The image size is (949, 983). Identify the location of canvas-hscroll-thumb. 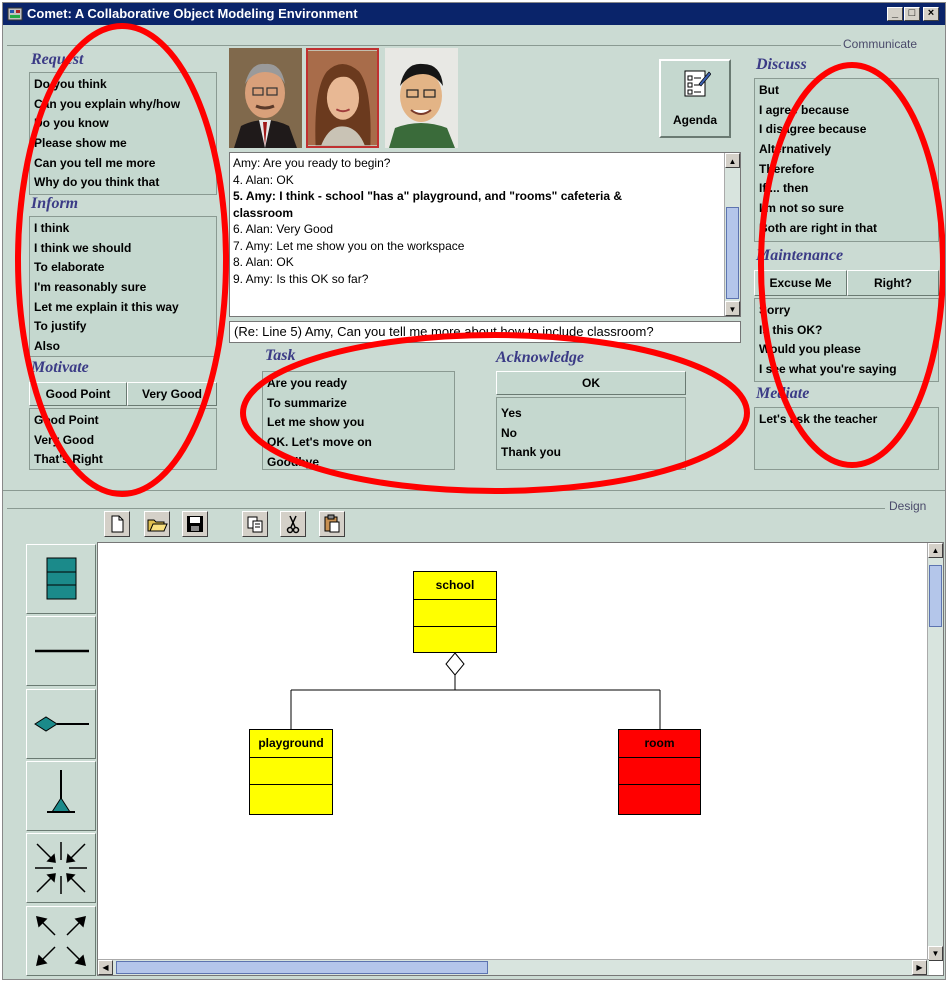
(302, 967).